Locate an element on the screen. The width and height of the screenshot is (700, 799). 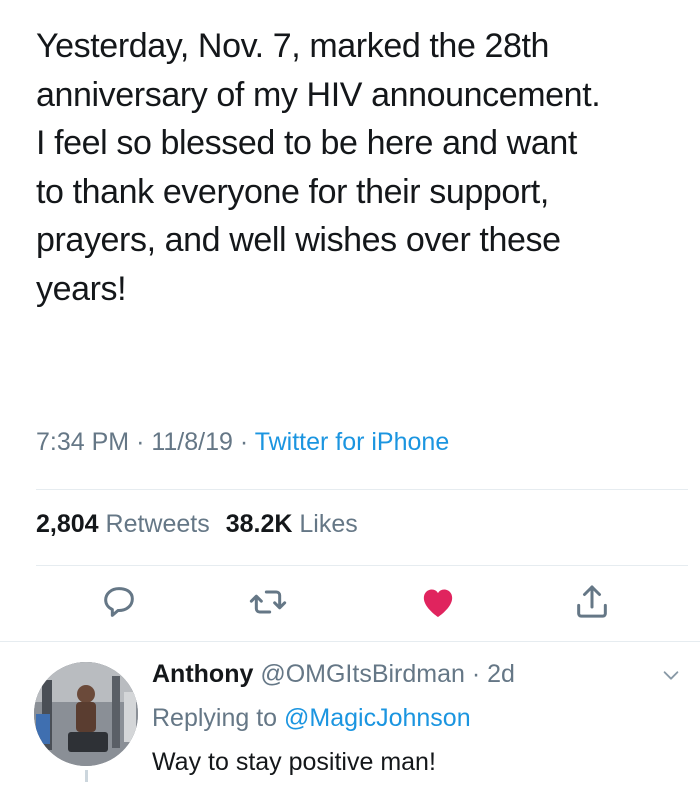
share-button is located at coordinates (592, 602).